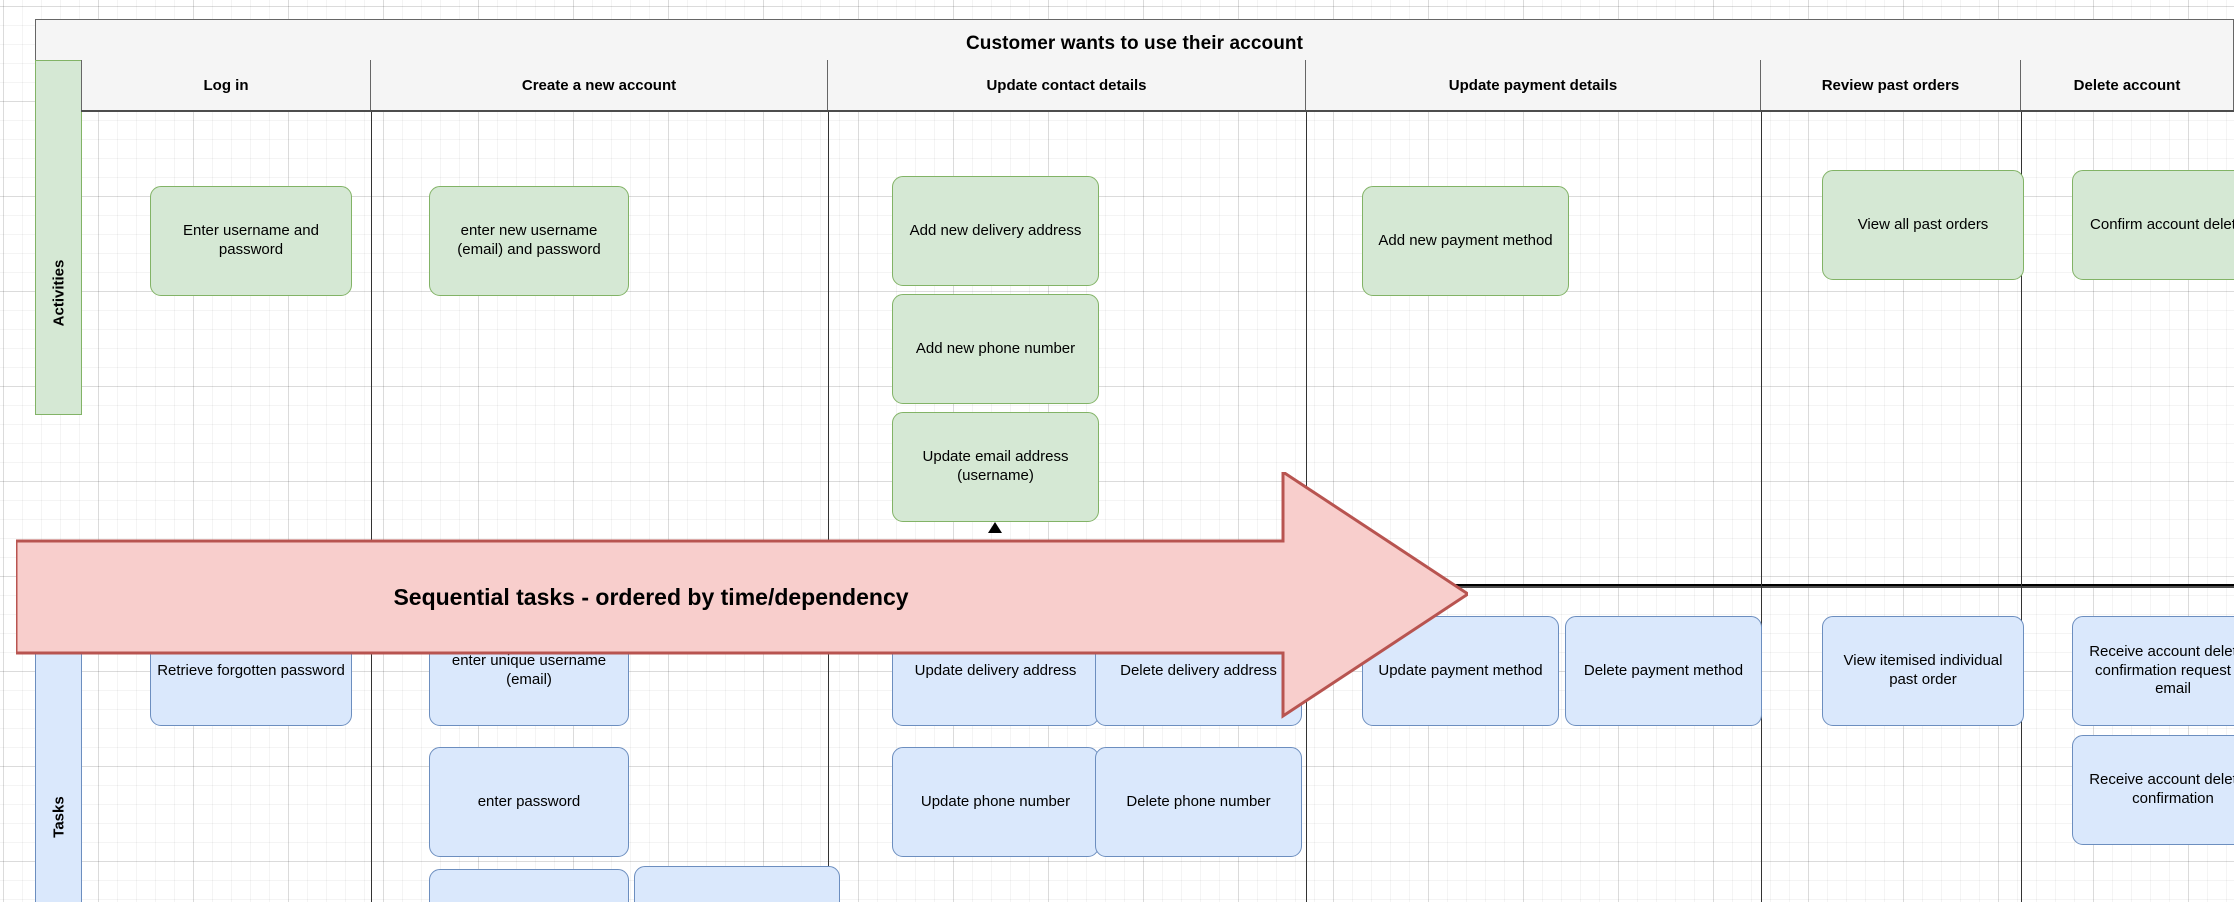 Image resolution: width=2234 pixels, height=902 pixels. What do you see at coordinates (2153, 790) in the screenshot?
I see `task-receive-account-deletion-confirmation: Receive account deletion confirmation` at bounding box center [2153, 790].